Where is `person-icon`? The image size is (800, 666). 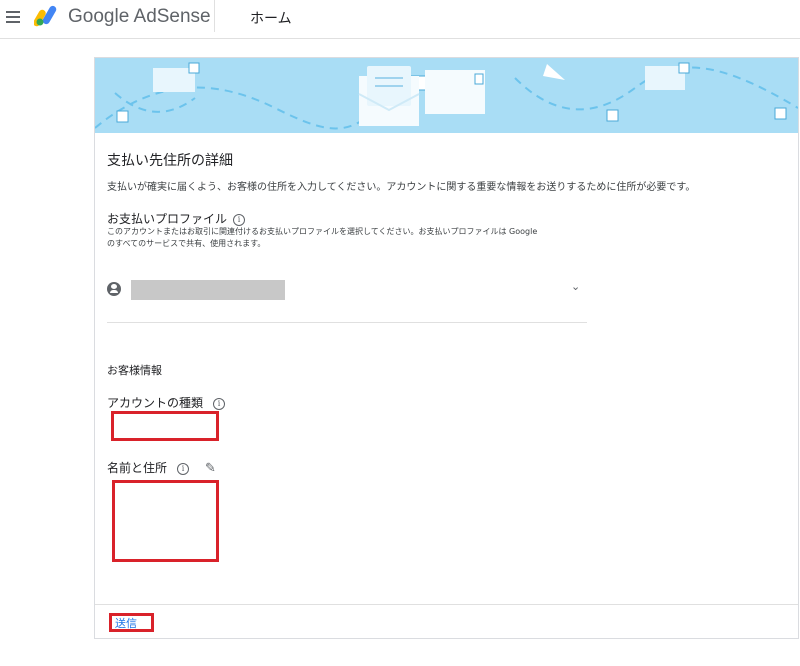
person-icon is located at coordinates (114, 289).